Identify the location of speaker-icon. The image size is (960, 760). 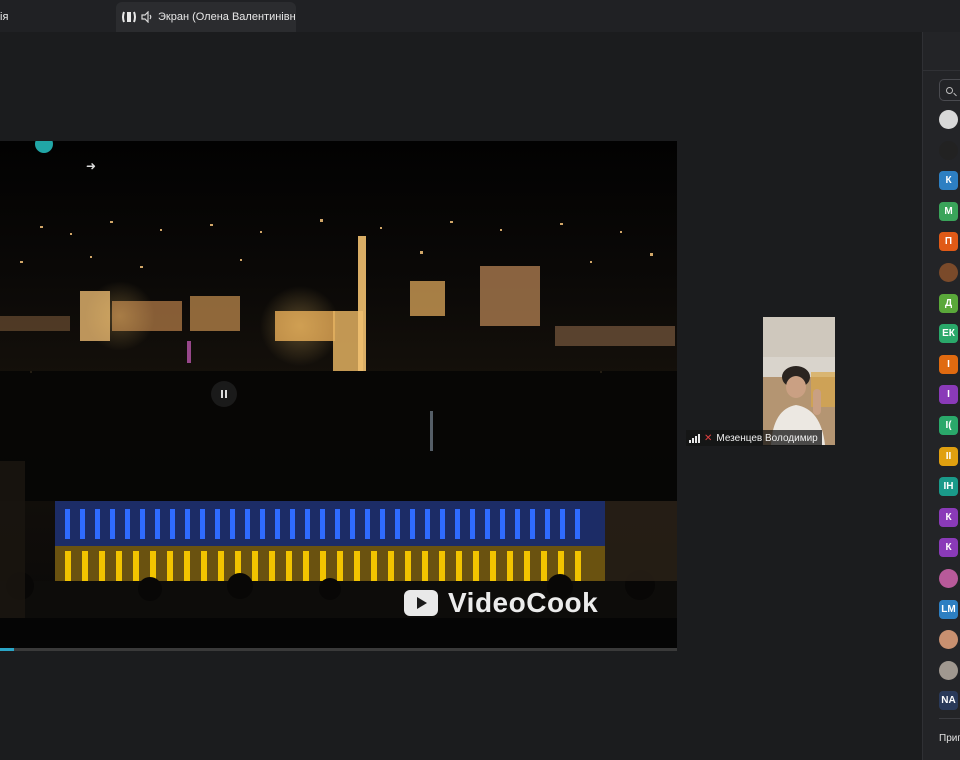
(147, 17).